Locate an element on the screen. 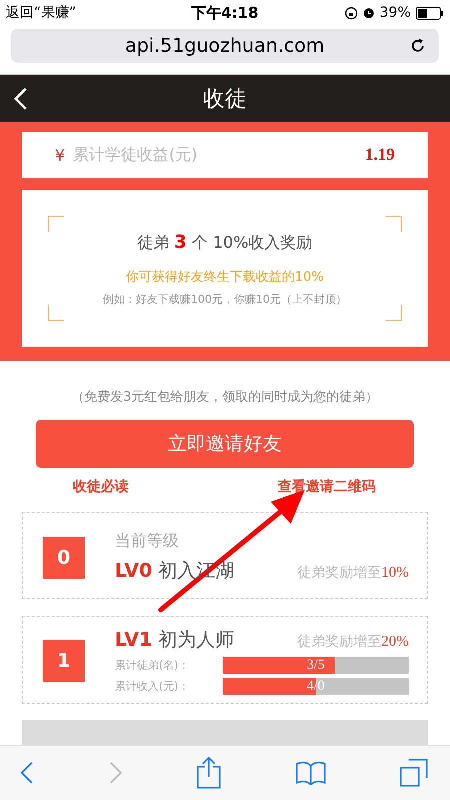 The image size is (450, 800). share-icon is located at coordinates (209, 773).